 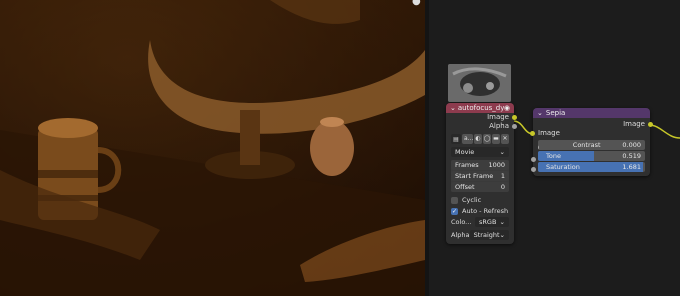 What do you see at coordinates (474, 176) in the screenshot?
I see `start-frame-label: Start Frame` at bounding box center [474, 176].